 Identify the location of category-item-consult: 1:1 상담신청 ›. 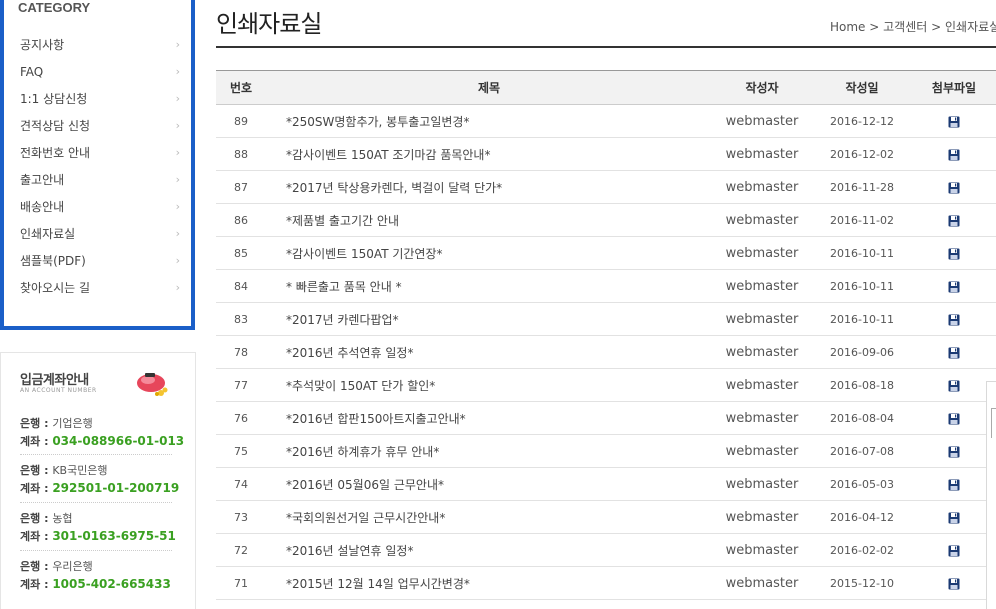
(101, 103).